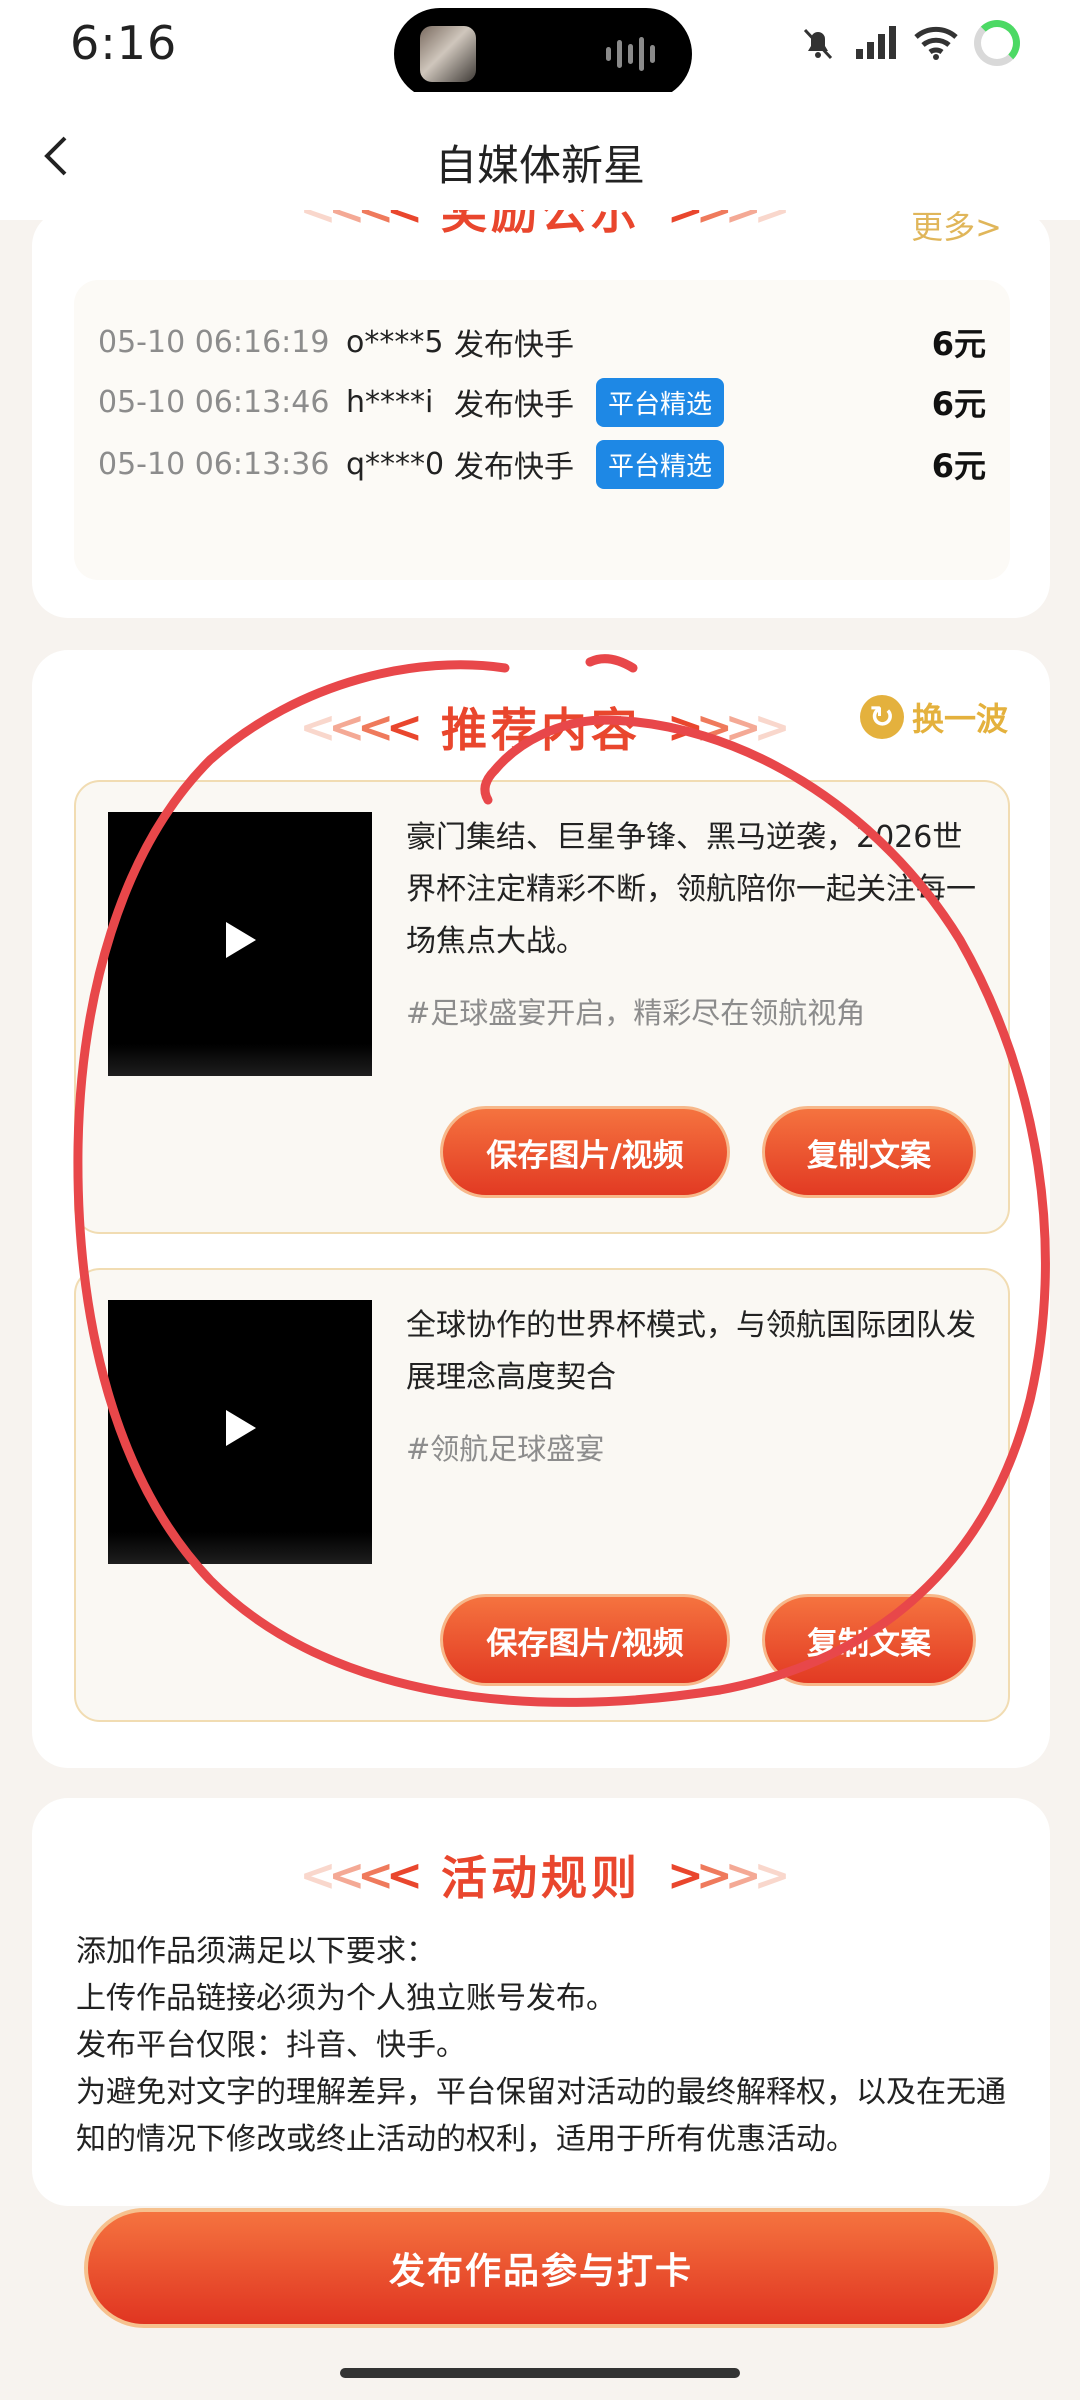  I want to click on post-hashtag: #领航足球盛宴, so click(505, 1449).